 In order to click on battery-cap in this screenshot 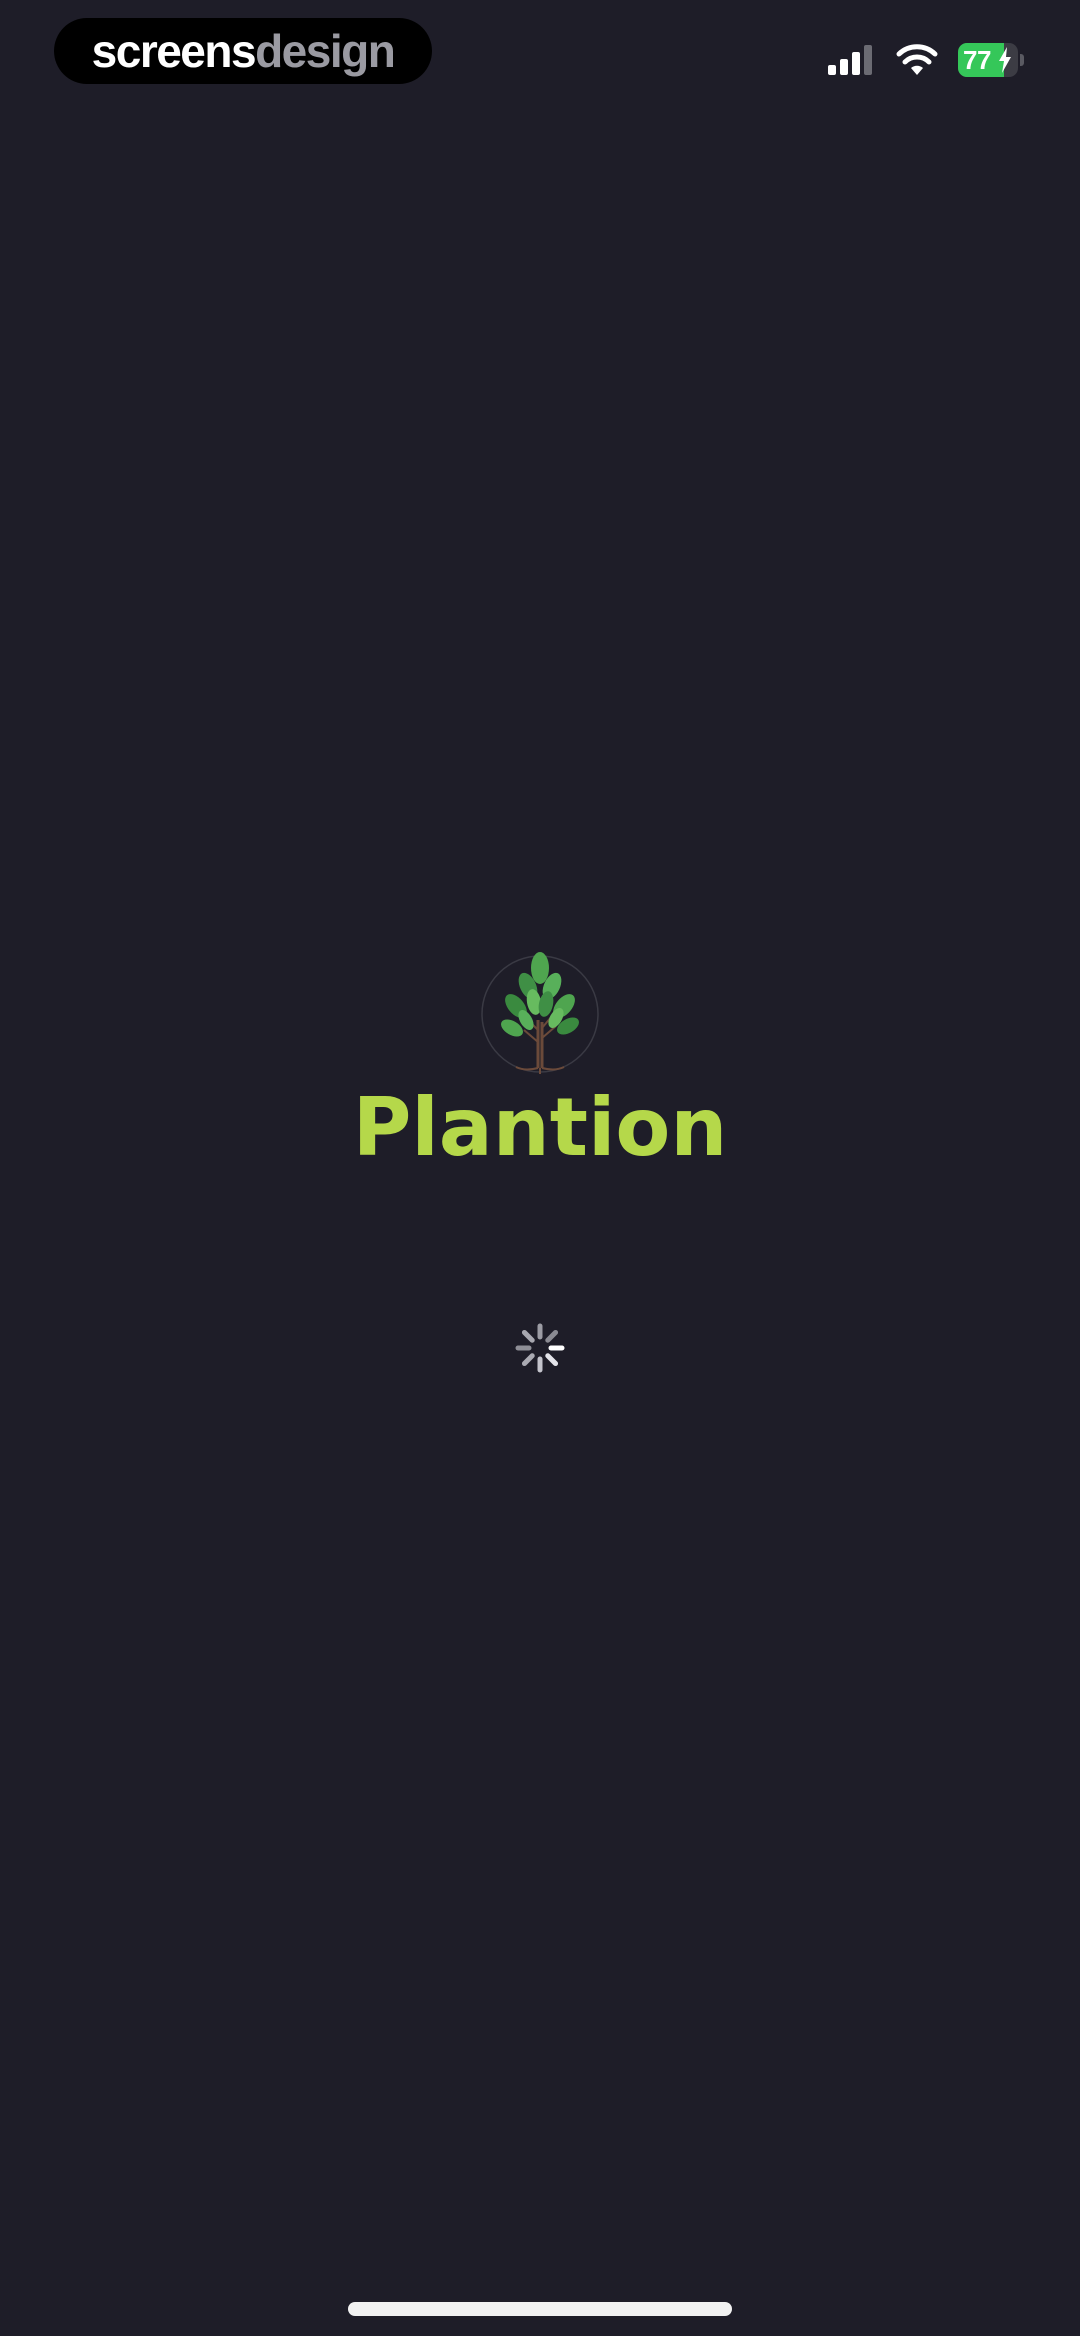, I will do `click(1022, 60)`.